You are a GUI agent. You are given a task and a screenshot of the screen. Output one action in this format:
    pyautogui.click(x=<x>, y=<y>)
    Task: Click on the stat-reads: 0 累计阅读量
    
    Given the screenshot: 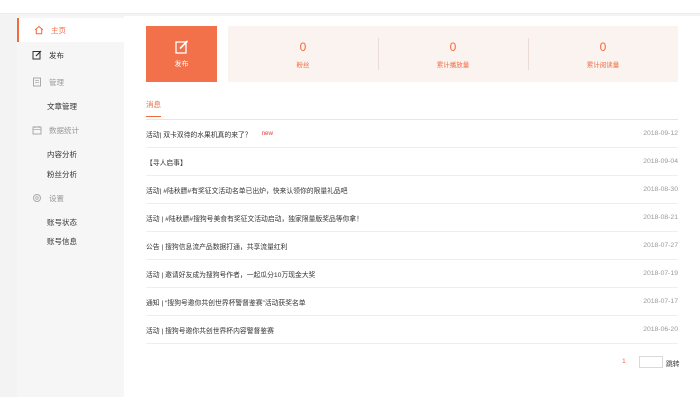 What is the action you would take?
    pyautogui.click(x=603, y=54)
    